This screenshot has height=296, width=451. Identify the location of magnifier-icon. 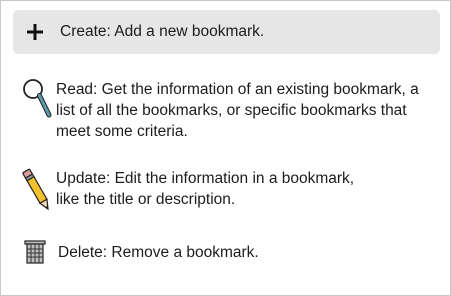
(39, 99).